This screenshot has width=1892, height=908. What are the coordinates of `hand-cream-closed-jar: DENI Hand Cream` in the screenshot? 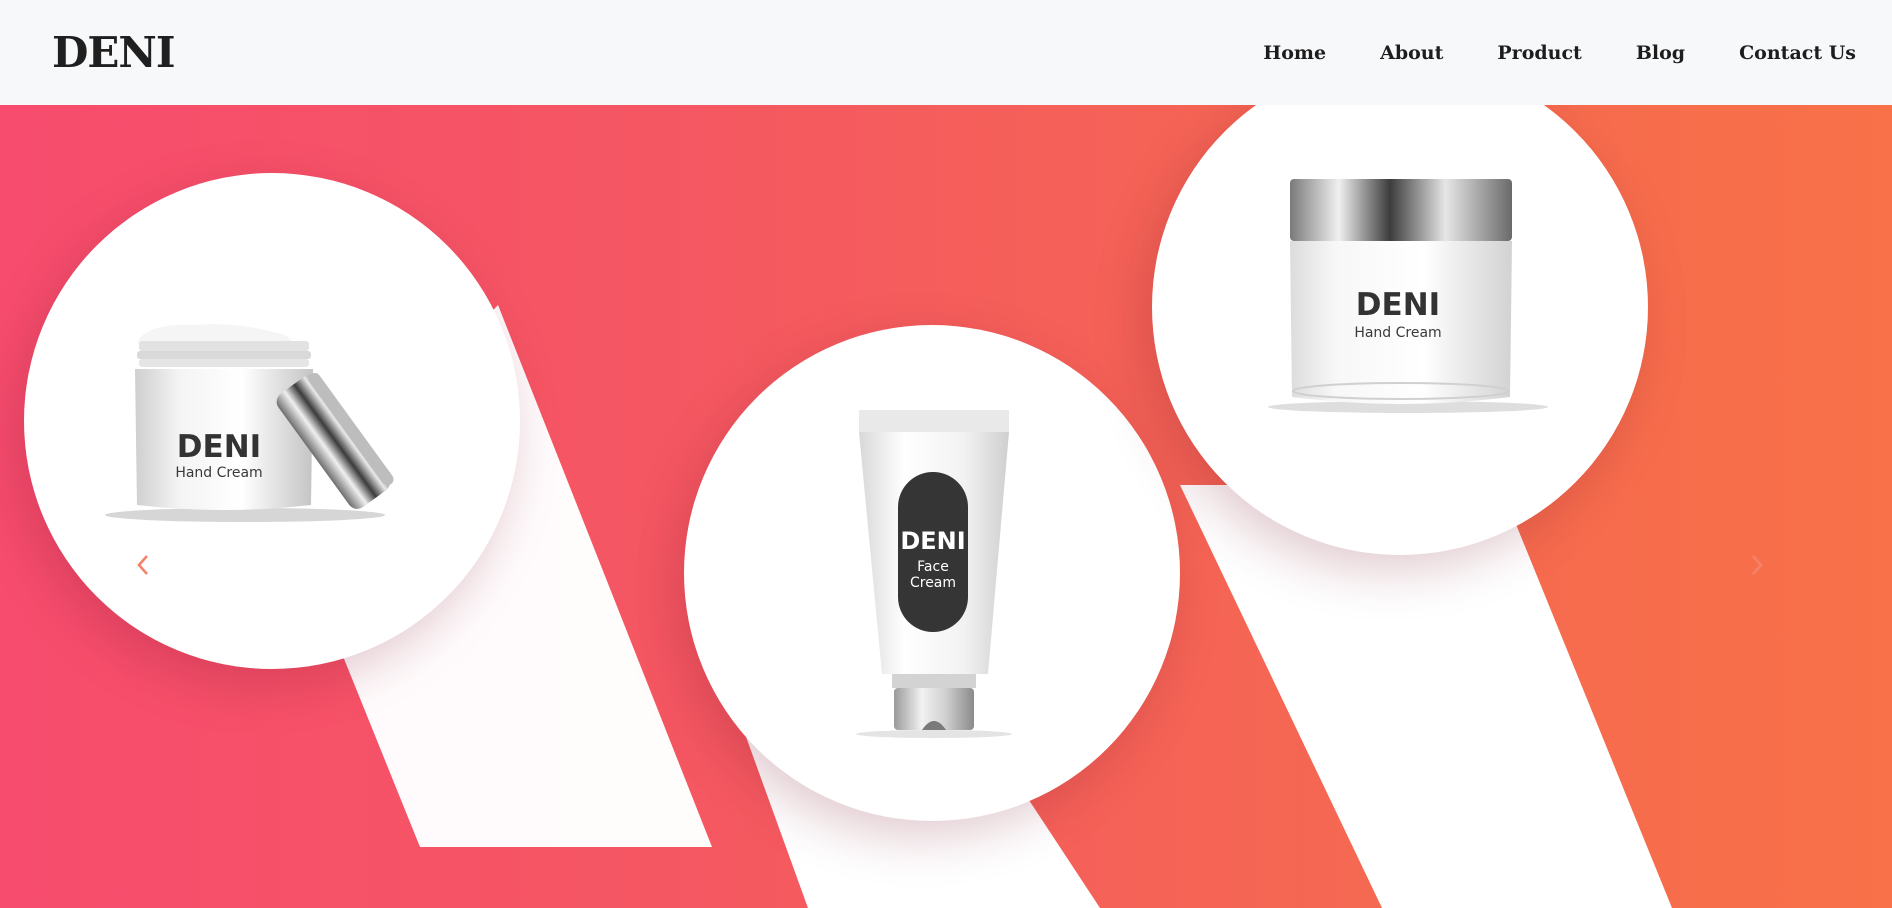 It's located at (1408, 295).